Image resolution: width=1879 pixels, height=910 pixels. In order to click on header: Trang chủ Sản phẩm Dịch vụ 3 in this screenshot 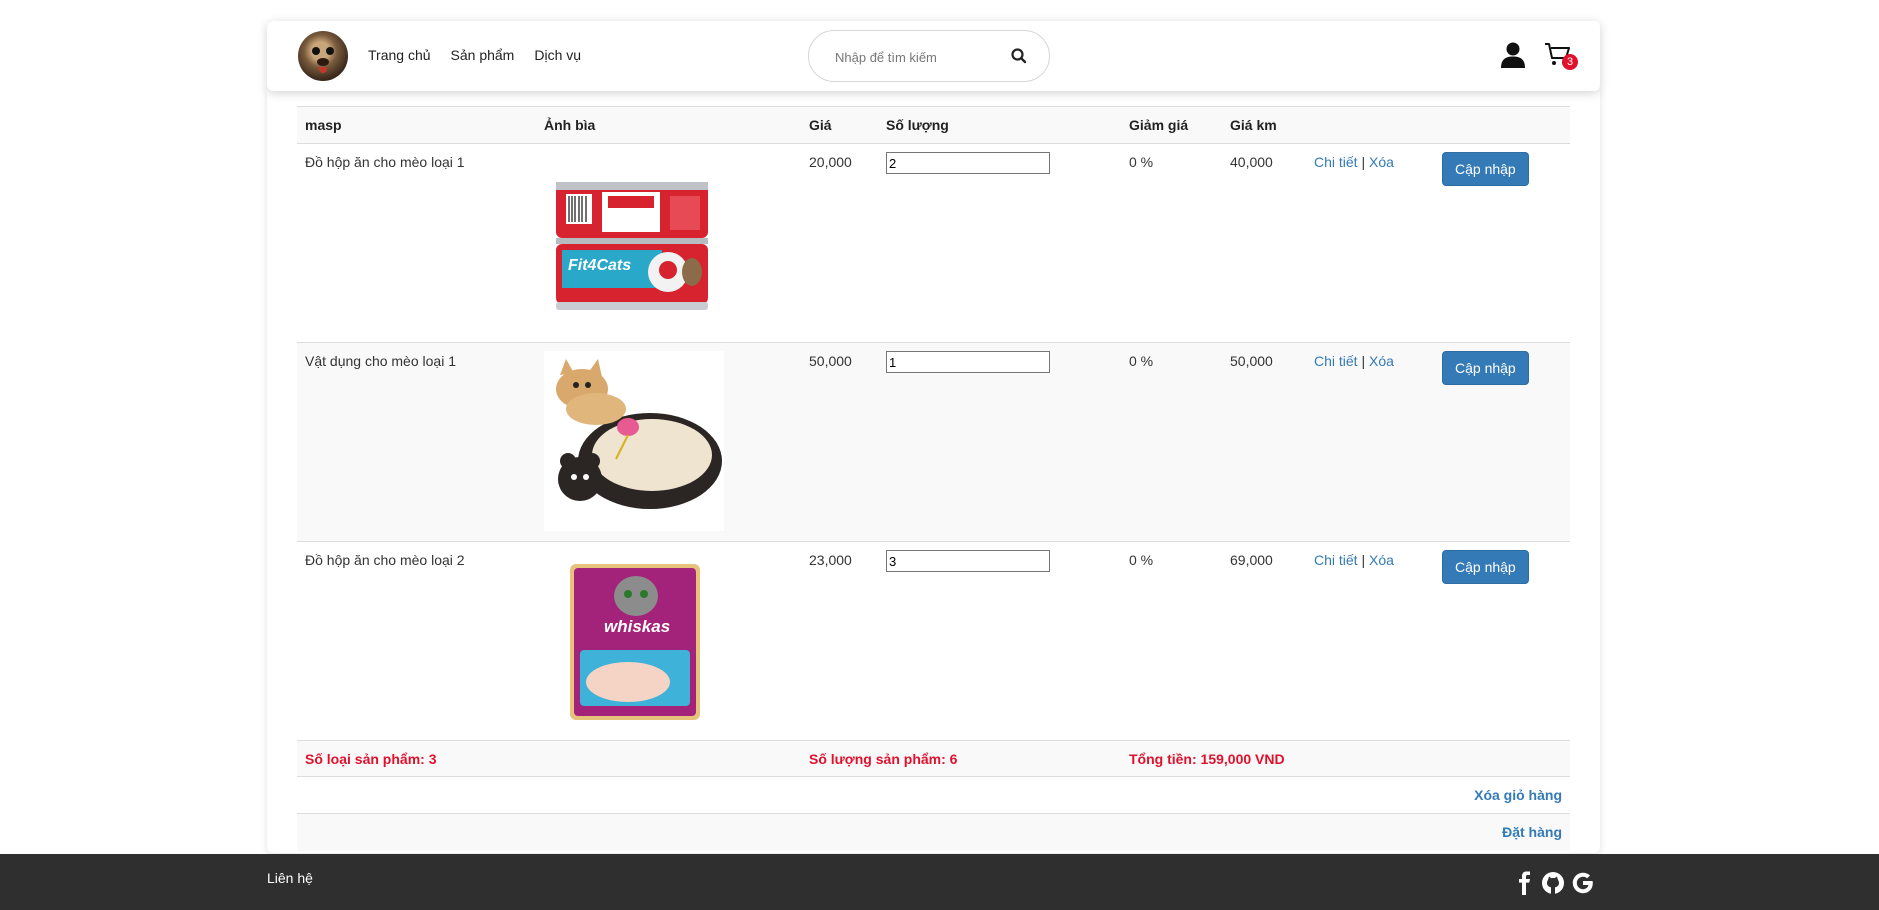, I will do `click(933, 56)`.